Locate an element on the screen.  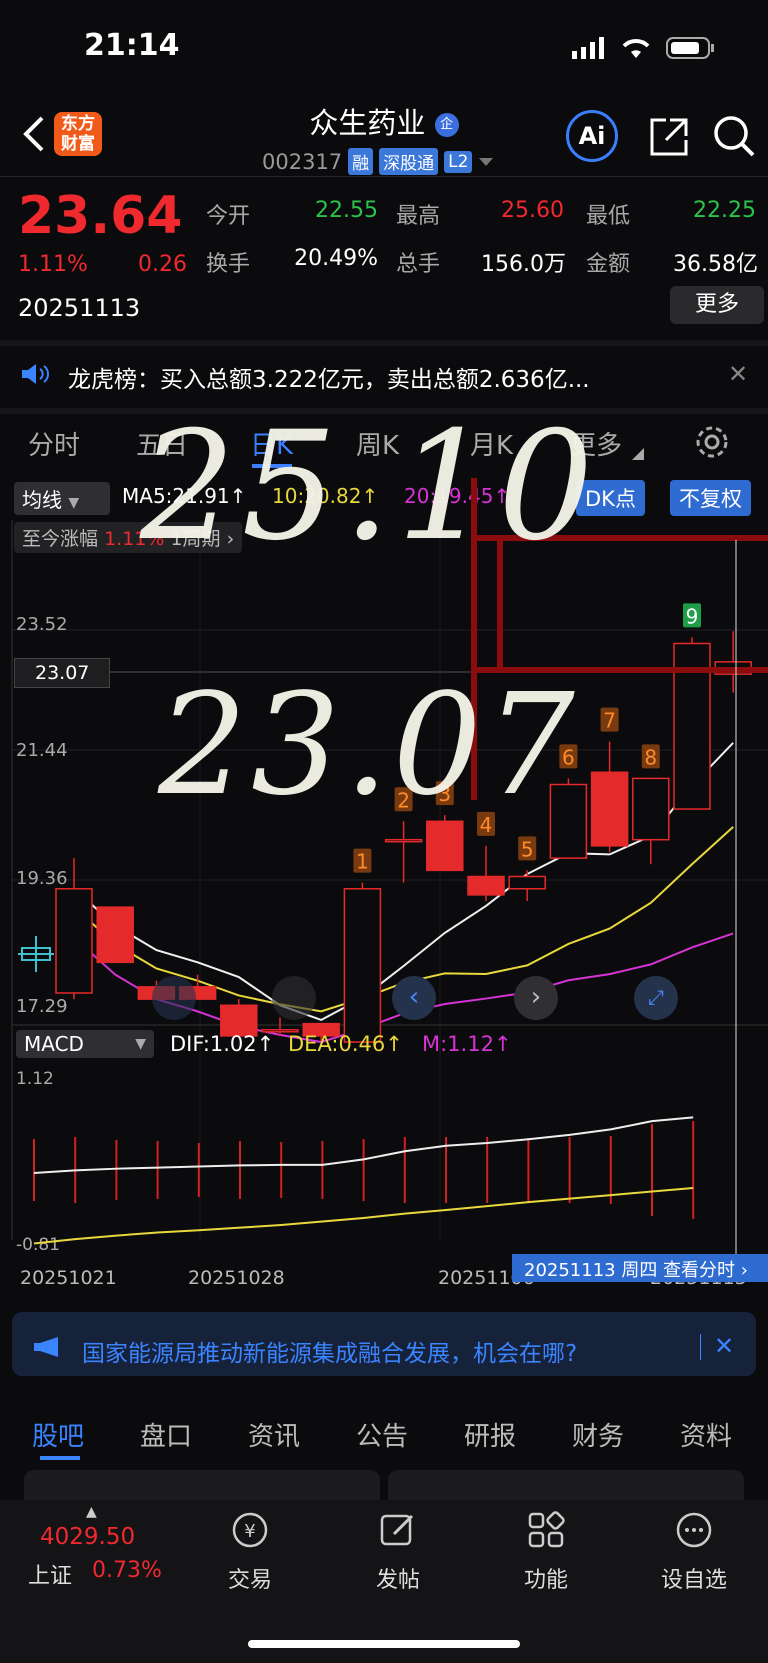
tab-profile: 资料 is located at coordinates (706, 1434).